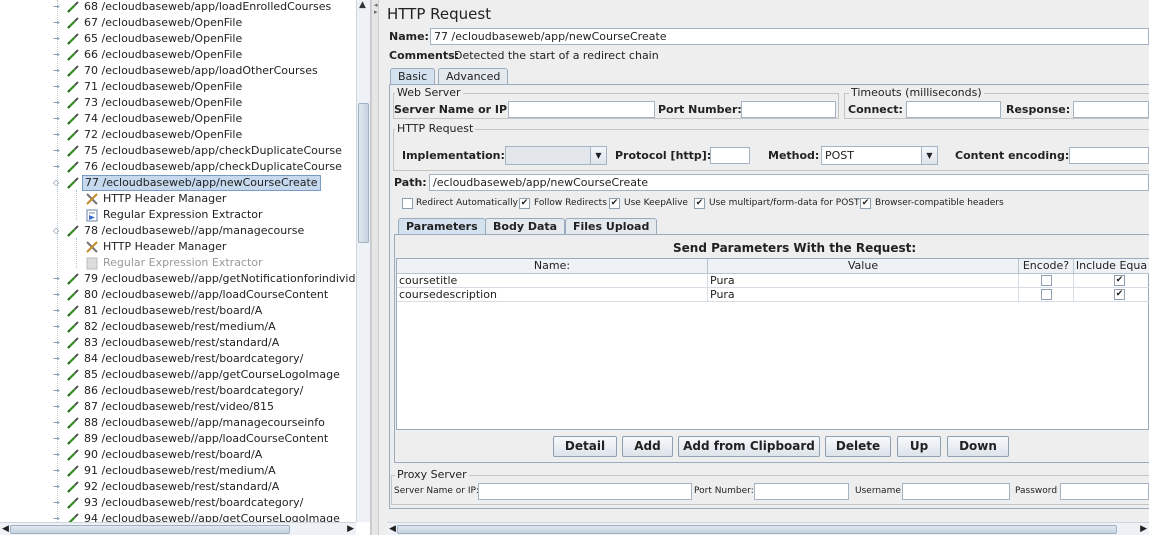 The image size is (1149, 535). What do you see at coordinates (801, 491) in the screenshot?
I see `proxy-port-field` at bounding box center [801, 491].